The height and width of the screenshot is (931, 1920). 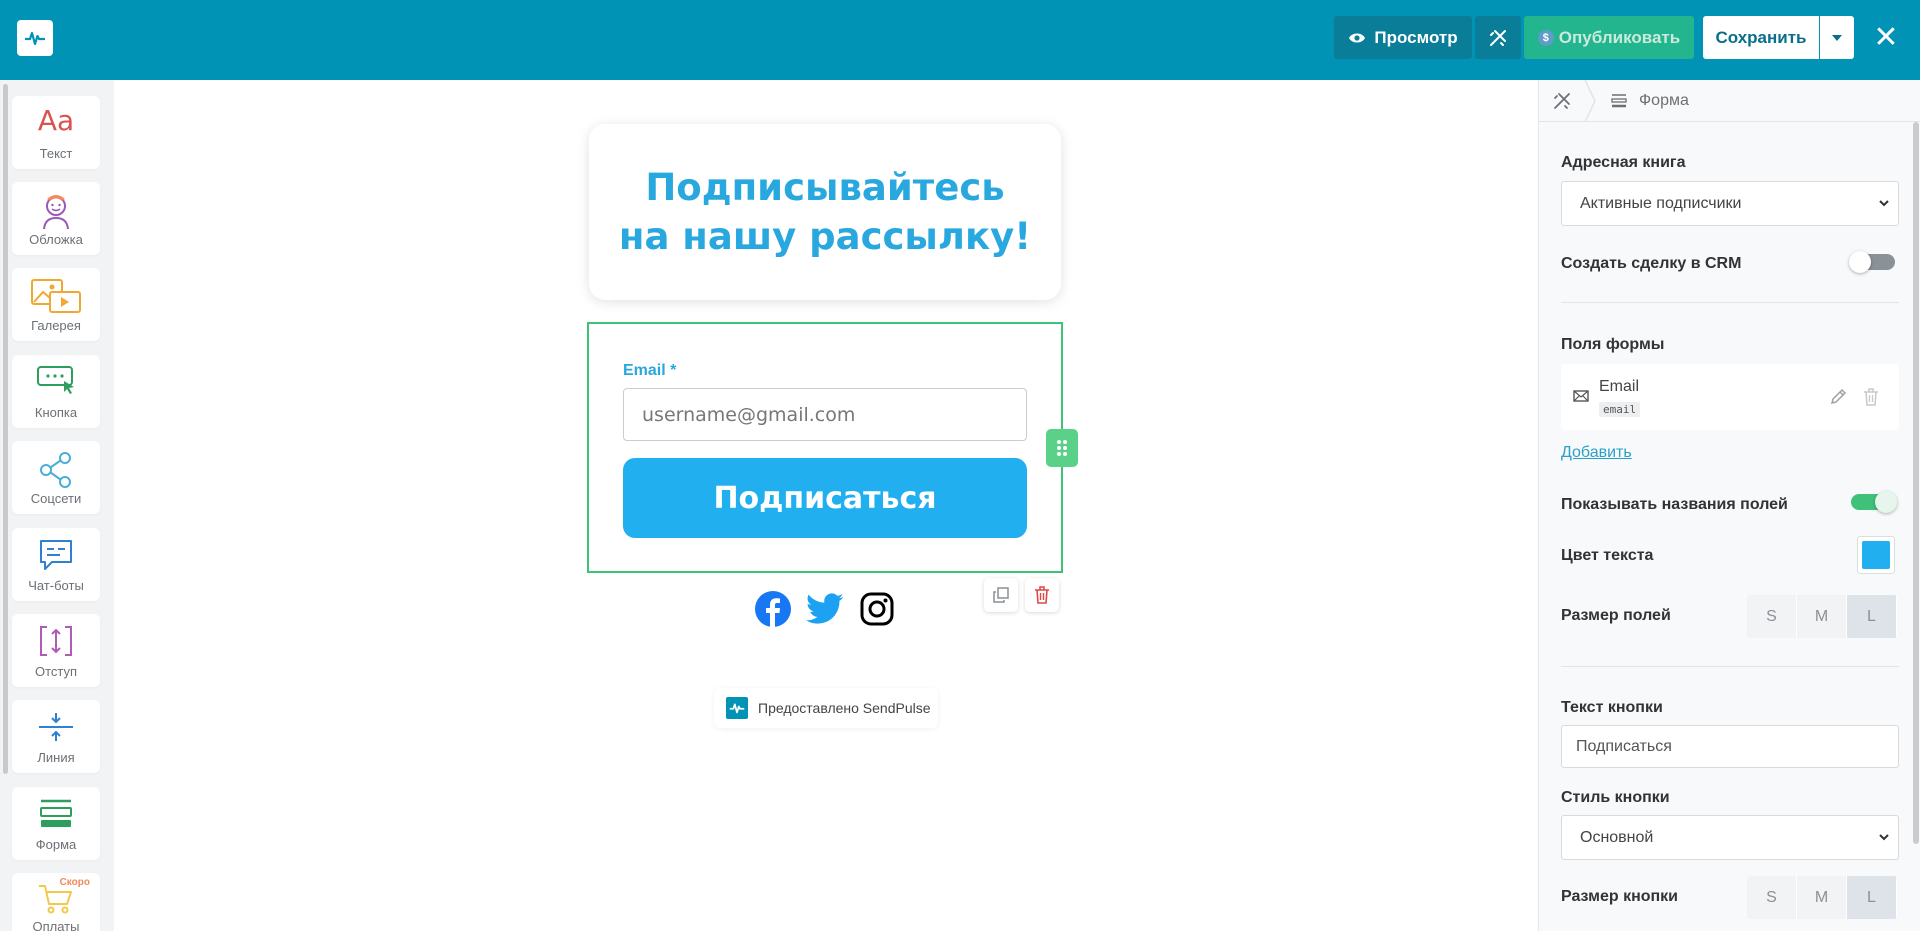 What do you see at coordinates (1916, 483) in the screenshot?
I see `panel-scrollbar` at bounding box center [1916, 483].